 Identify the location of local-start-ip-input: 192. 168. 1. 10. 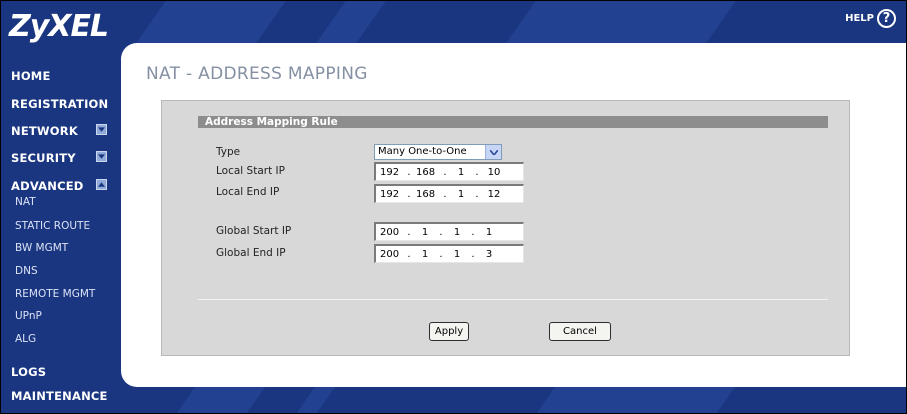
(449, 171).